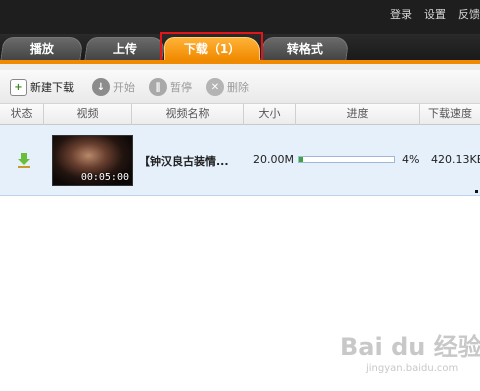 The image size is (480, 391). What do you see at coordinates (469, 14) in the screenshot?
I see `feedback-link: 反馈` at bounding box center [469, 14].